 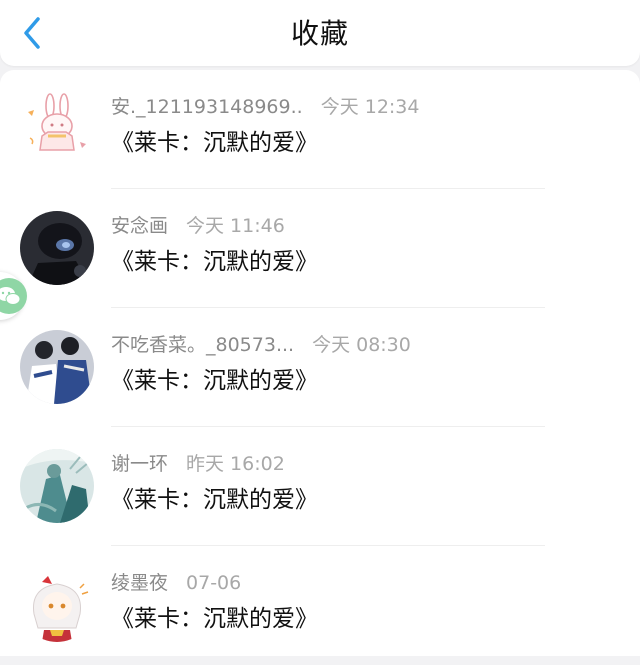 What do you see at coordinates (139, 226) in the screenshot?
I see `user-name: 安念画` at bounding box center [139, 226].